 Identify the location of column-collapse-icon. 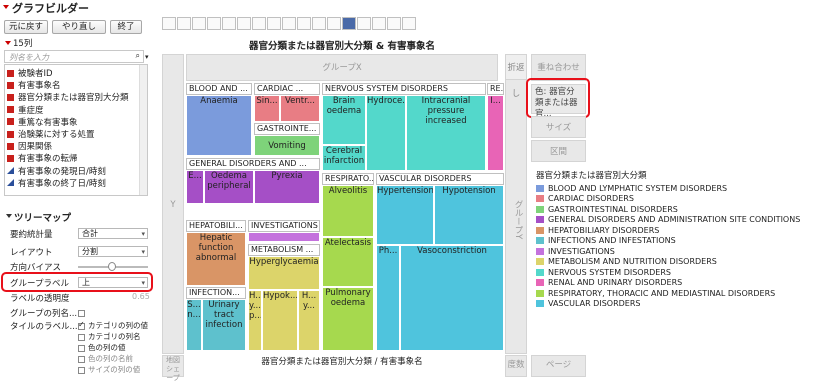
(8, 43).